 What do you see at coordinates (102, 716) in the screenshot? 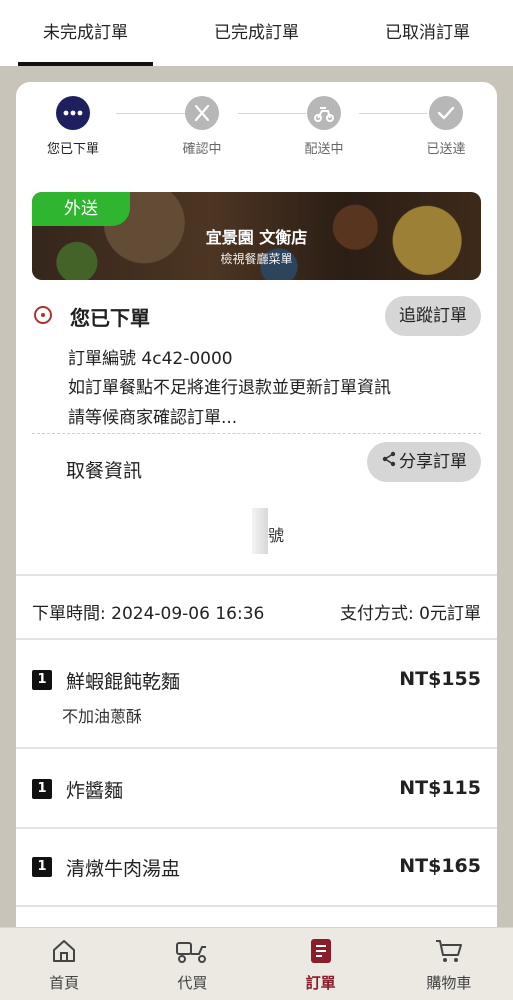
I see `item-note: 不加油蔥酥` at bounding box center [102, 716].